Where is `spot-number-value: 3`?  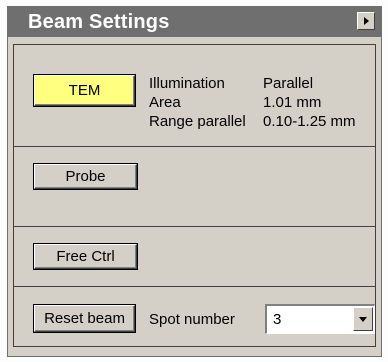 spot-number-value: 3 is located at coordinates (277, 319).